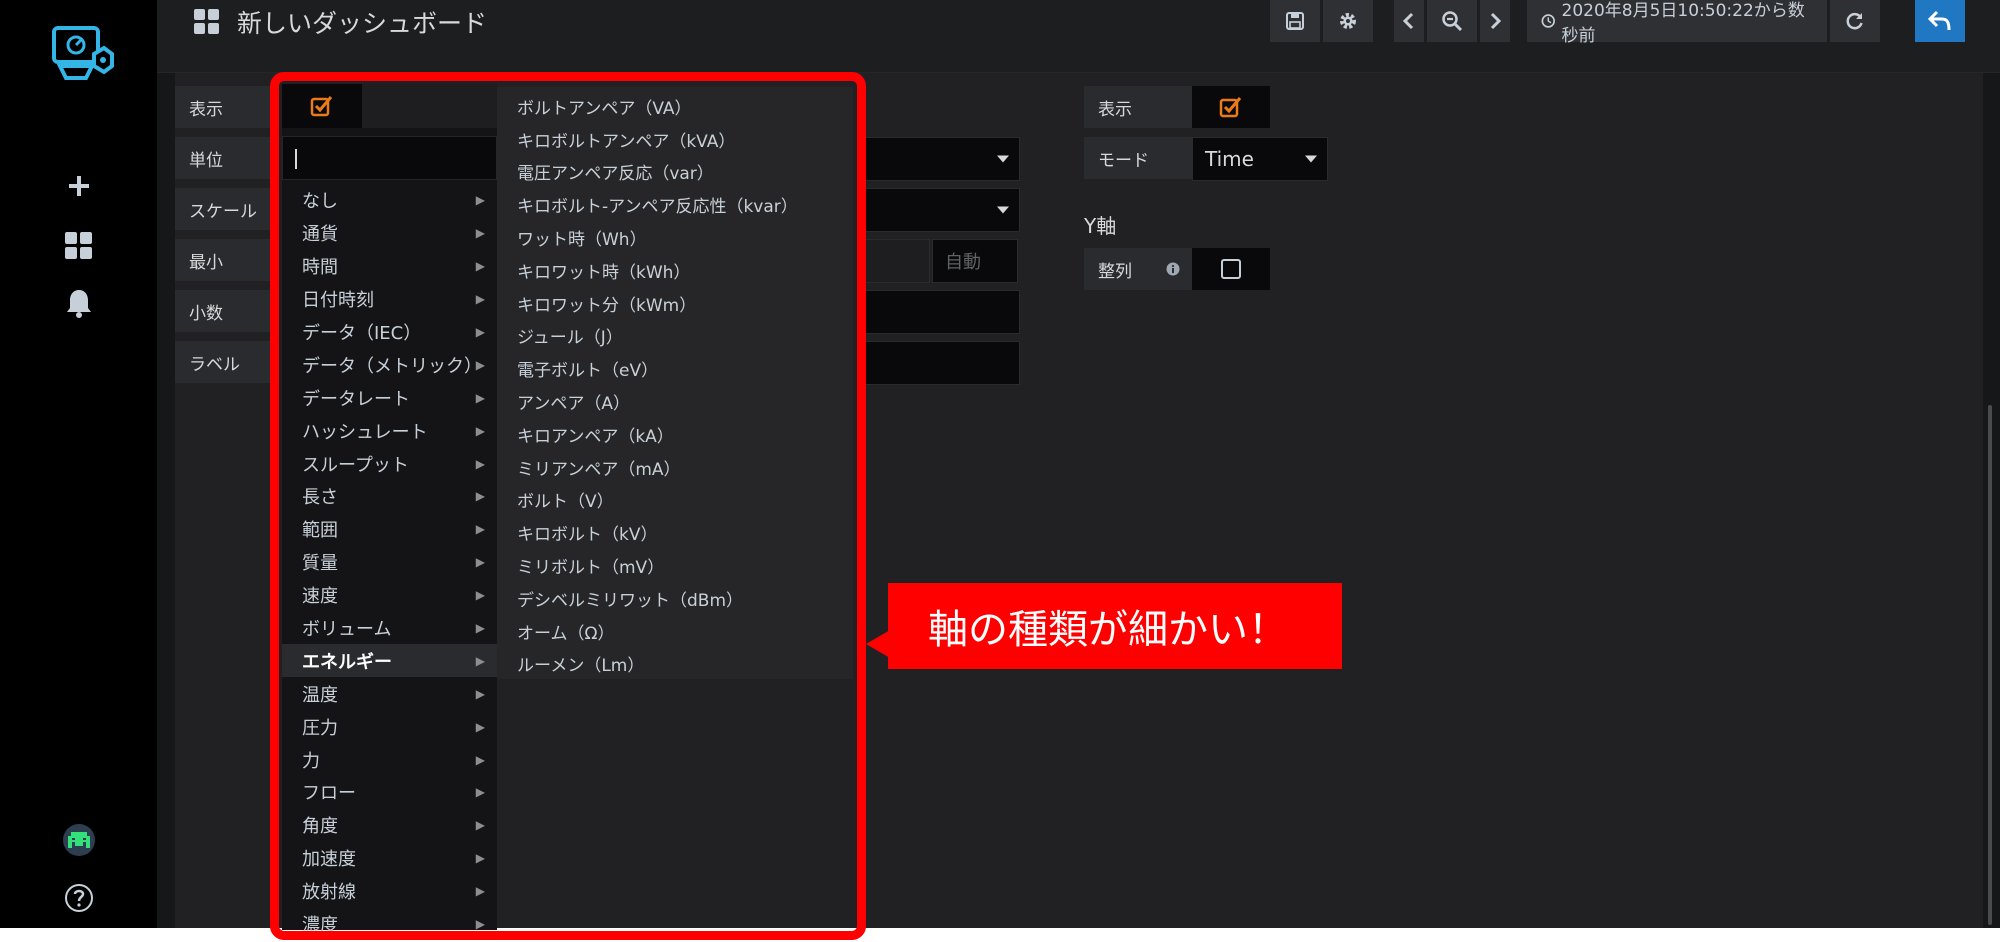  I want to click on time-shift-back-button, so click(1409, 21).